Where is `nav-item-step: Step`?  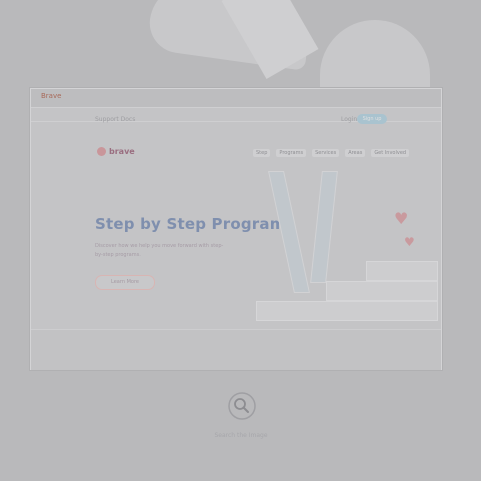 nav-item-step: Step is located at coordinates (262, 153).